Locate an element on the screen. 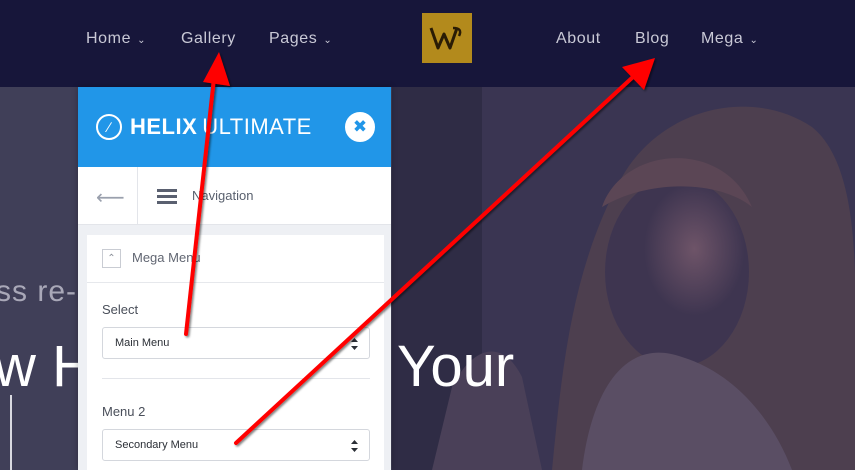 The width and height of the screenshot is (855, 470). nav-item-pages: Pages ⌄ is located at coordinates (300, 39).